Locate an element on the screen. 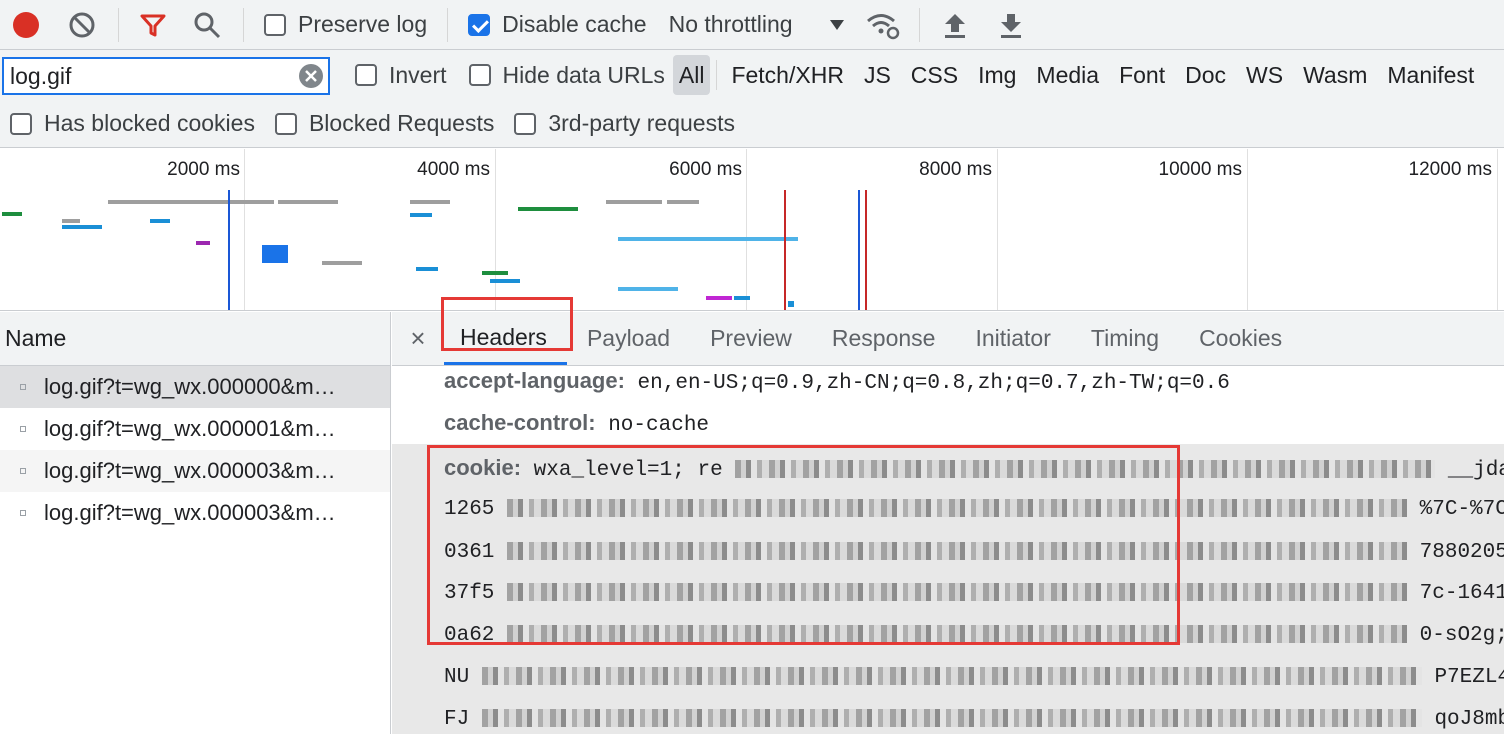  throttling-select: No throttling is located at coordinates (731, 24).